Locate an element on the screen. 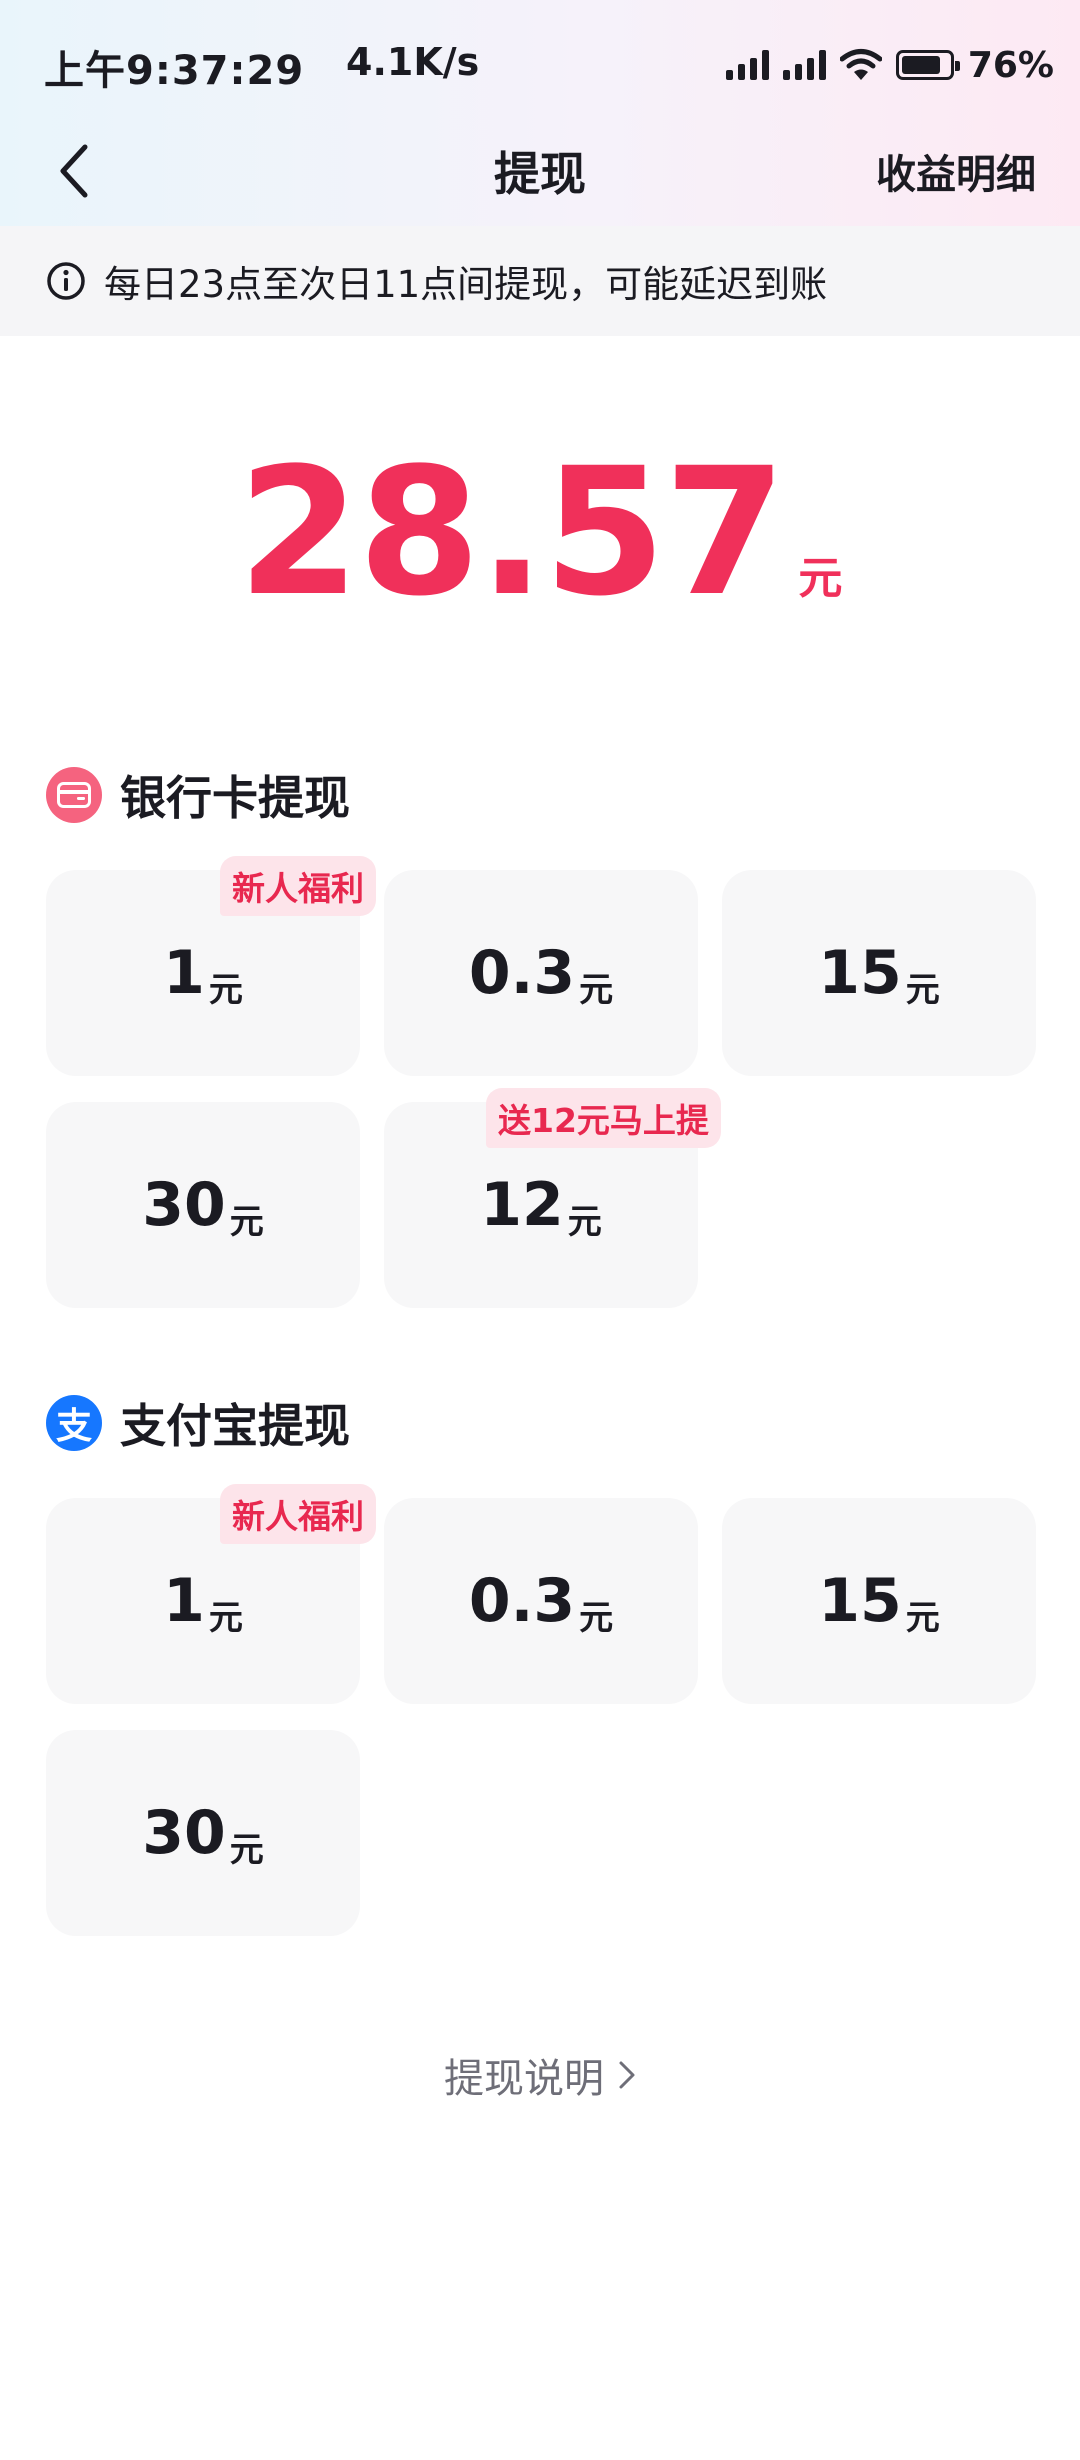 Image resolution: width=1080 pixels, height=2460 pixels. alipay-option-2: 0.3 元 is located at coordinates (541, 1601).